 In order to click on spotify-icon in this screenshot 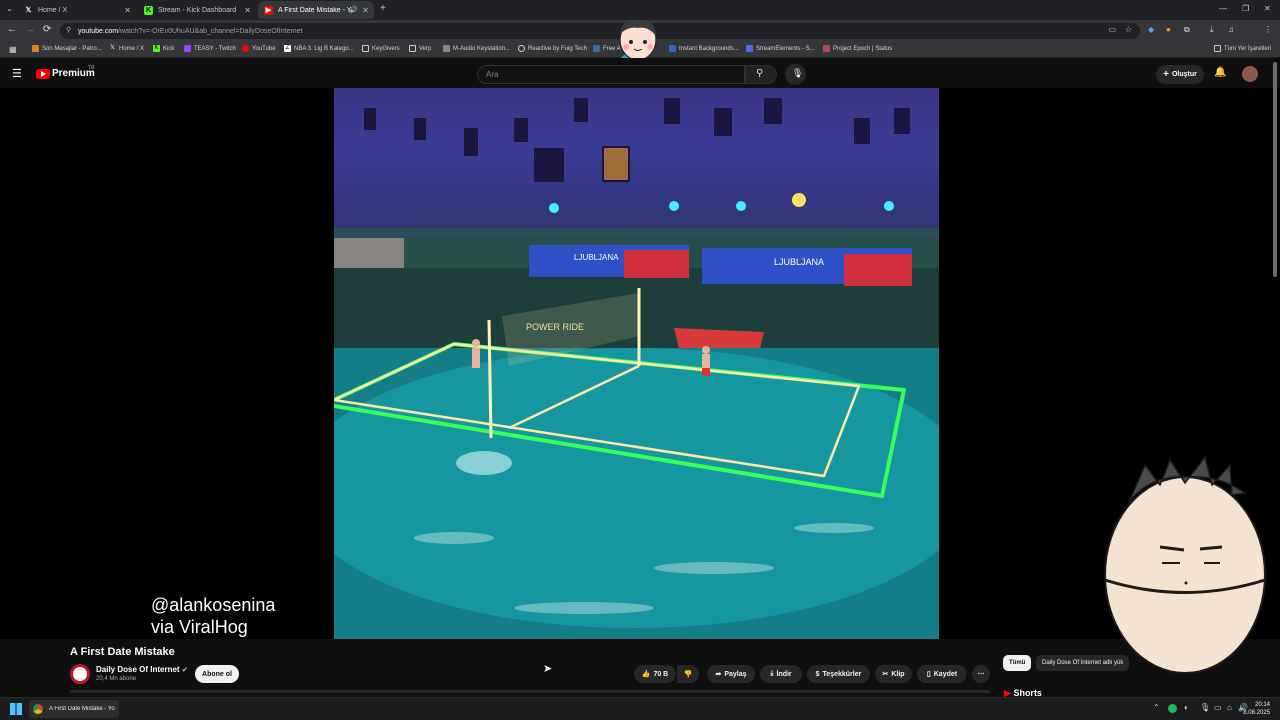, I will do `click(1172, 708)`.